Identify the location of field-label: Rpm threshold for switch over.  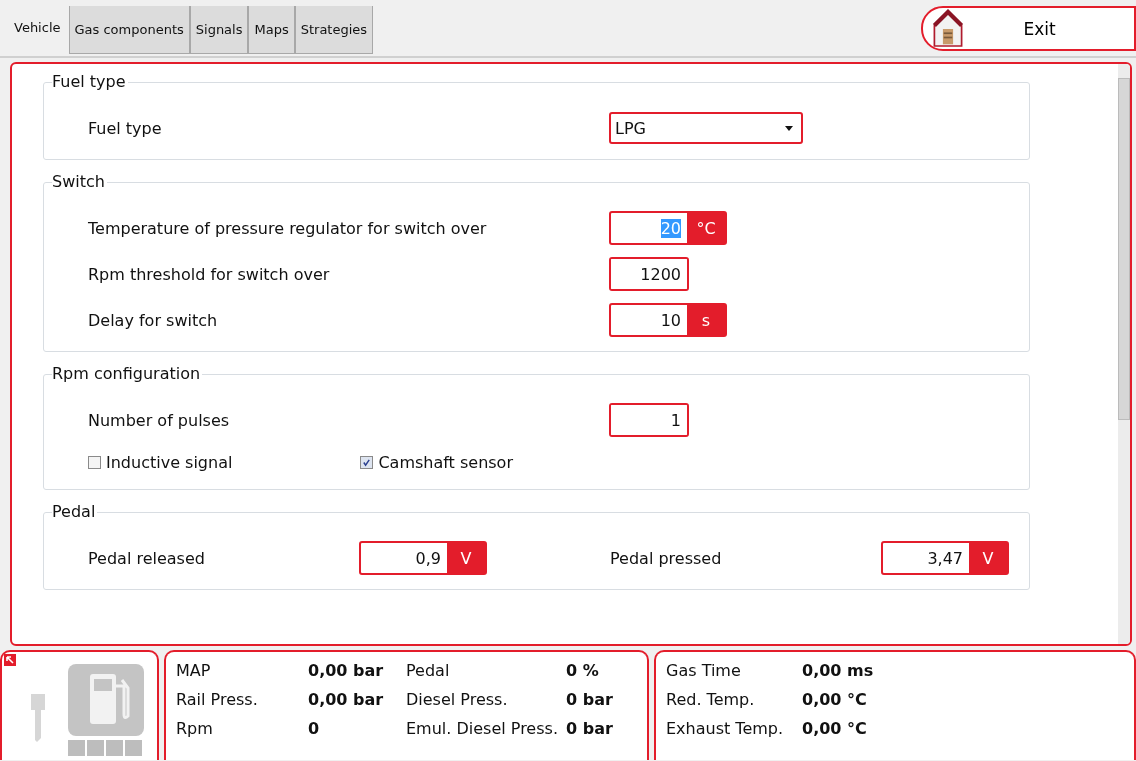
(209, 274).